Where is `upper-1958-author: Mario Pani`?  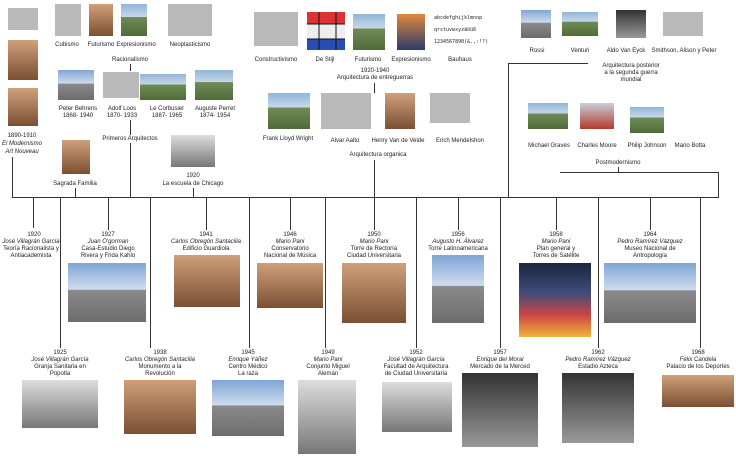 upper-1958-author: Mario Pani is located at coordinates (556, 242).